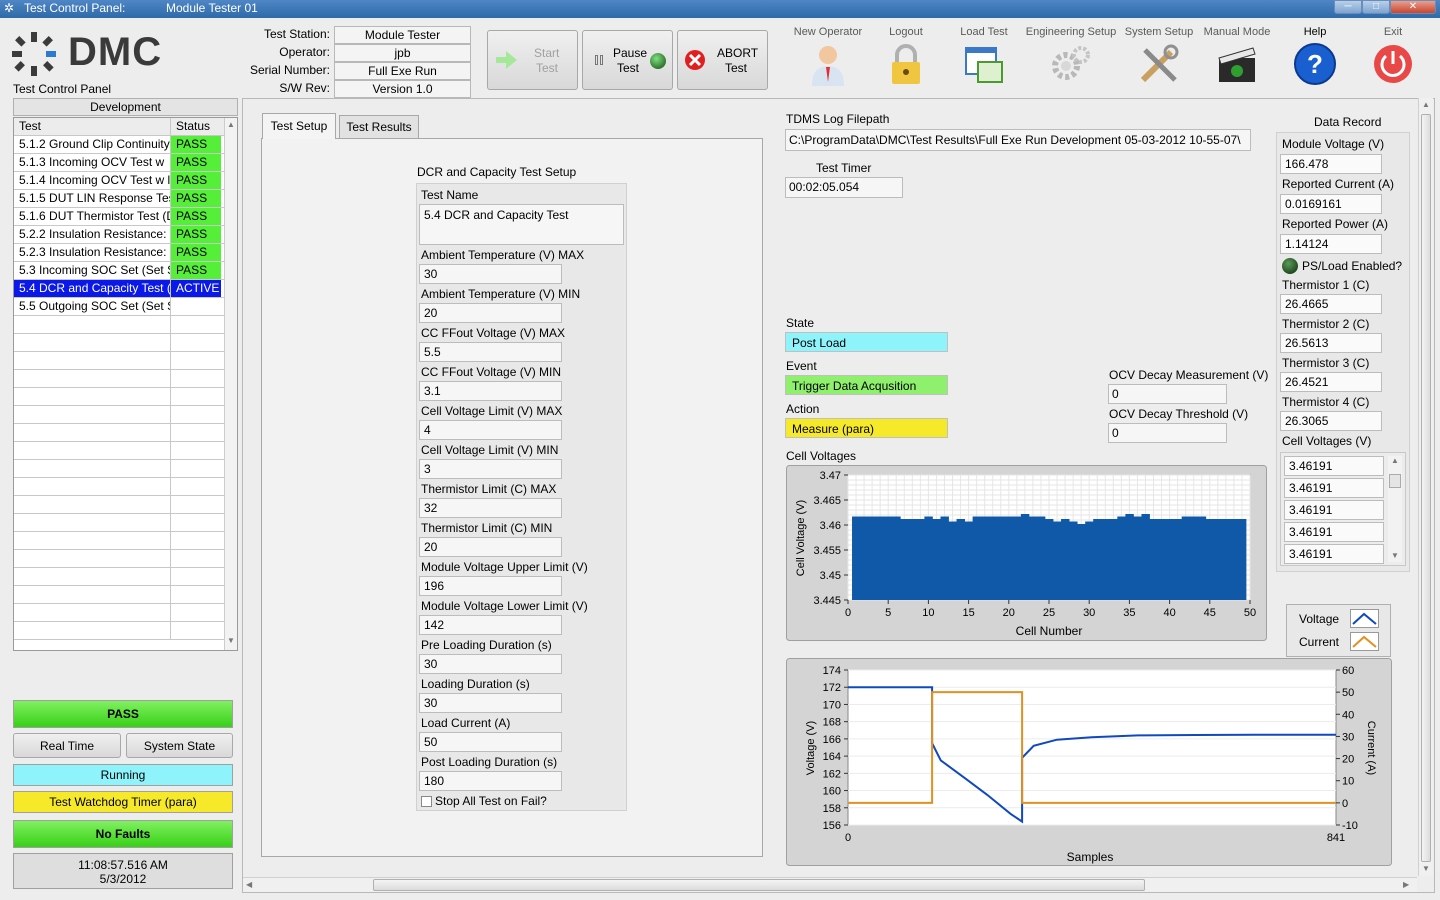 This screenshot has height=900, width=1440. What do you see at coordinates (1393, 56) in the screenshot?
I see `exit-button: Exit` at bounding box center [1393, 56].